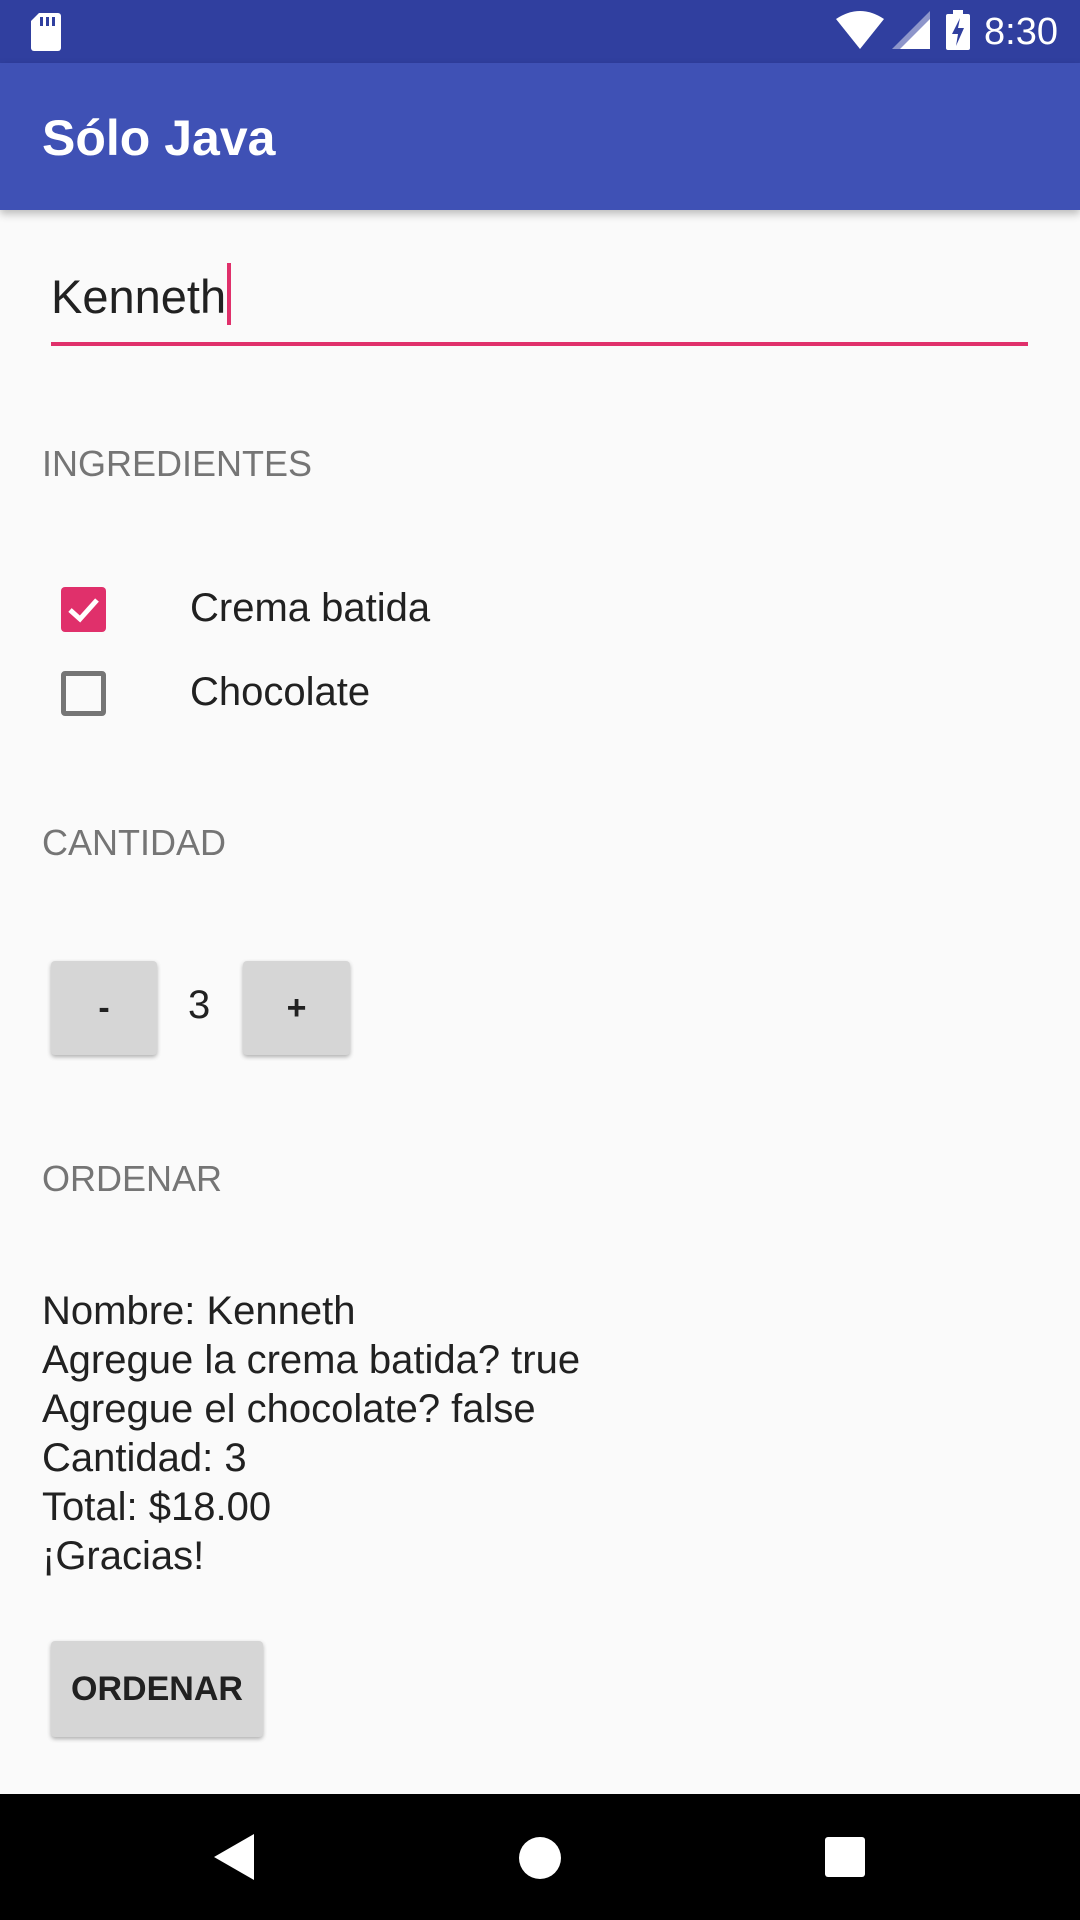  Describe the element at coordinates (296, 1008) in the screenshot. I see `increment-button: +` at that location.